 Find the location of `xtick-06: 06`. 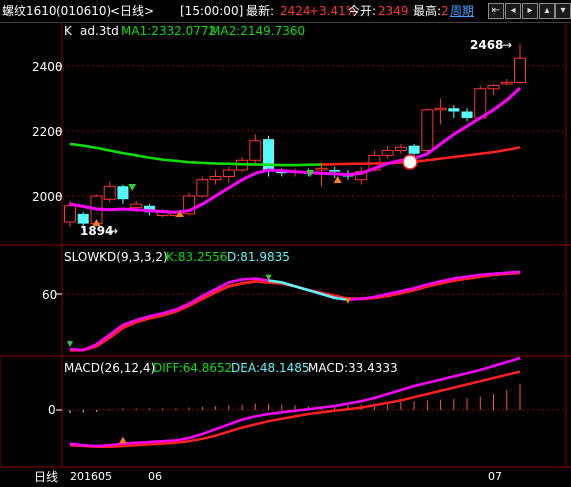

xtick-06: 06 is located at coordinates (155, 476).